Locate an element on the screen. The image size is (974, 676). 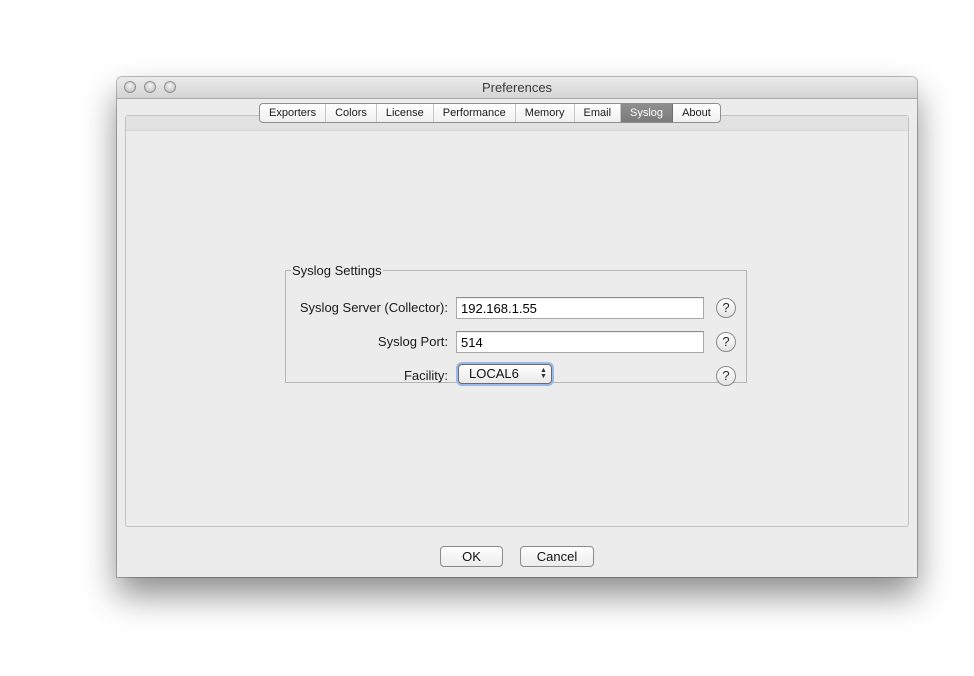
tab-syslog: Syslog is located at coordinates (647, 113).